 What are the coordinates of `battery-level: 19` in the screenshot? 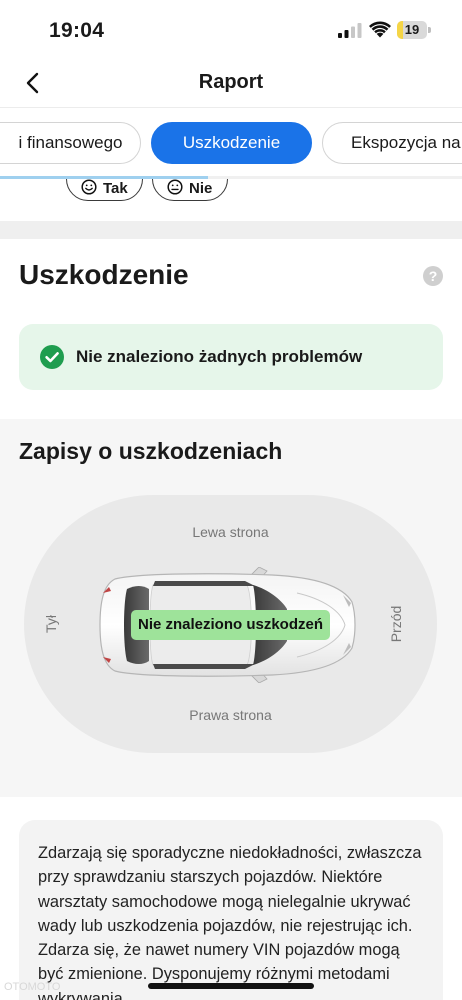 It's located at (412, 29).